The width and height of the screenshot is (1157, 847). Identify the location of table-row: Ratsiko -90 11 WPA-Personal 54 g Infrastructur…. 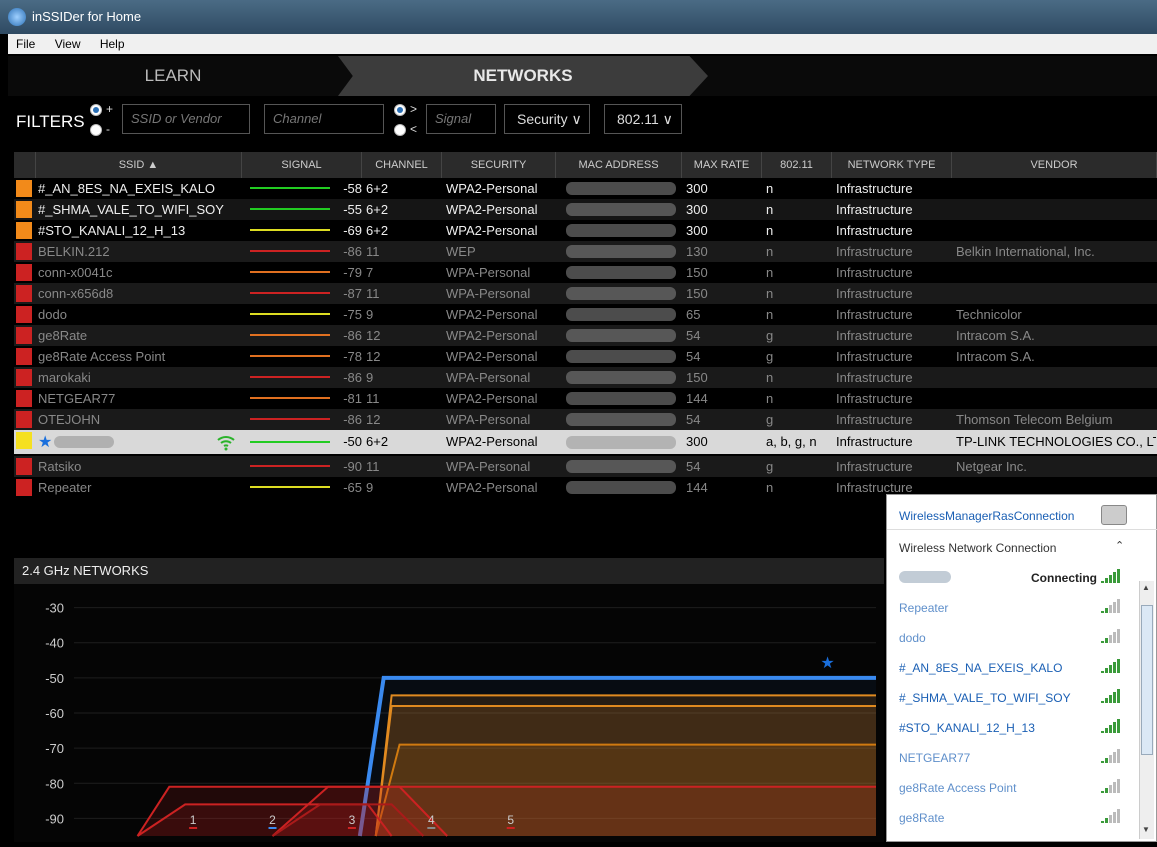
(585, 466).